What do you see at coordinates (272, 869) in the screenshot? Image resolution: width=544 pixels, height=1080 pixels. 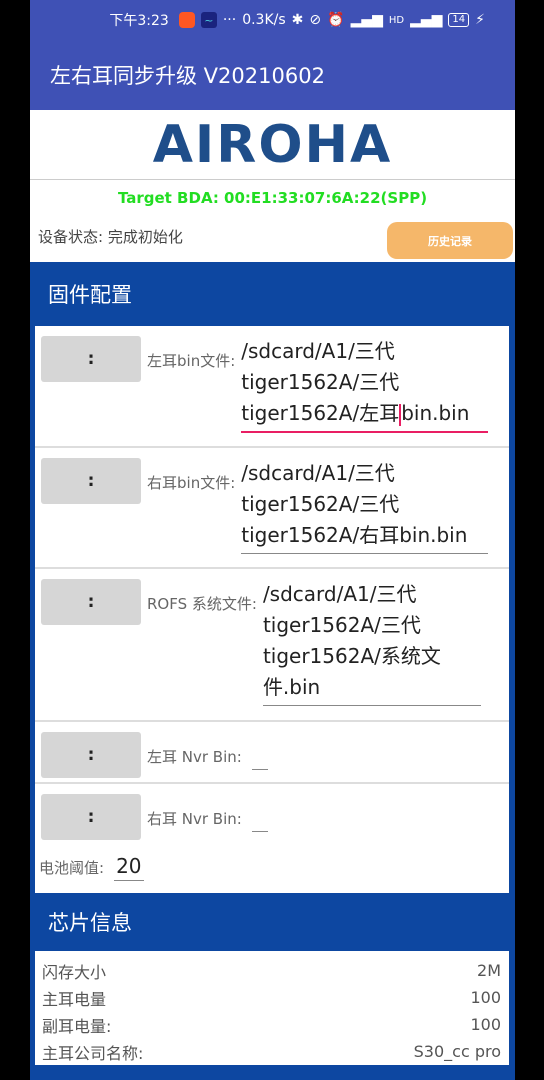 I see `battery-threshold-row: 电池阈值: 20` at bounding box center [272, 869].